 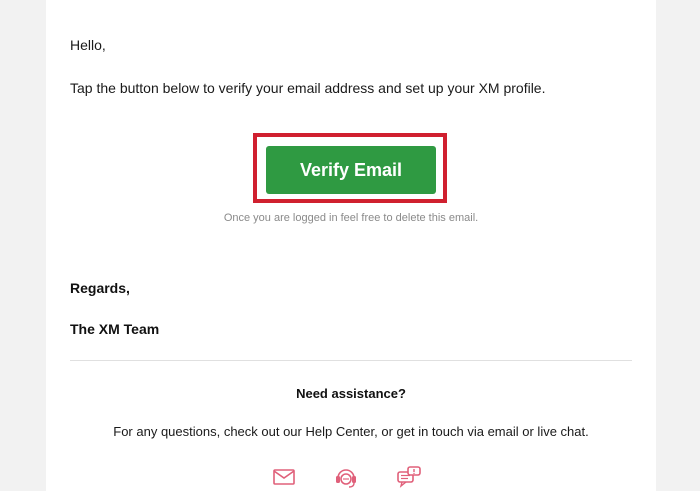 I want to click on mail-icon, so click(x=284, y=477).